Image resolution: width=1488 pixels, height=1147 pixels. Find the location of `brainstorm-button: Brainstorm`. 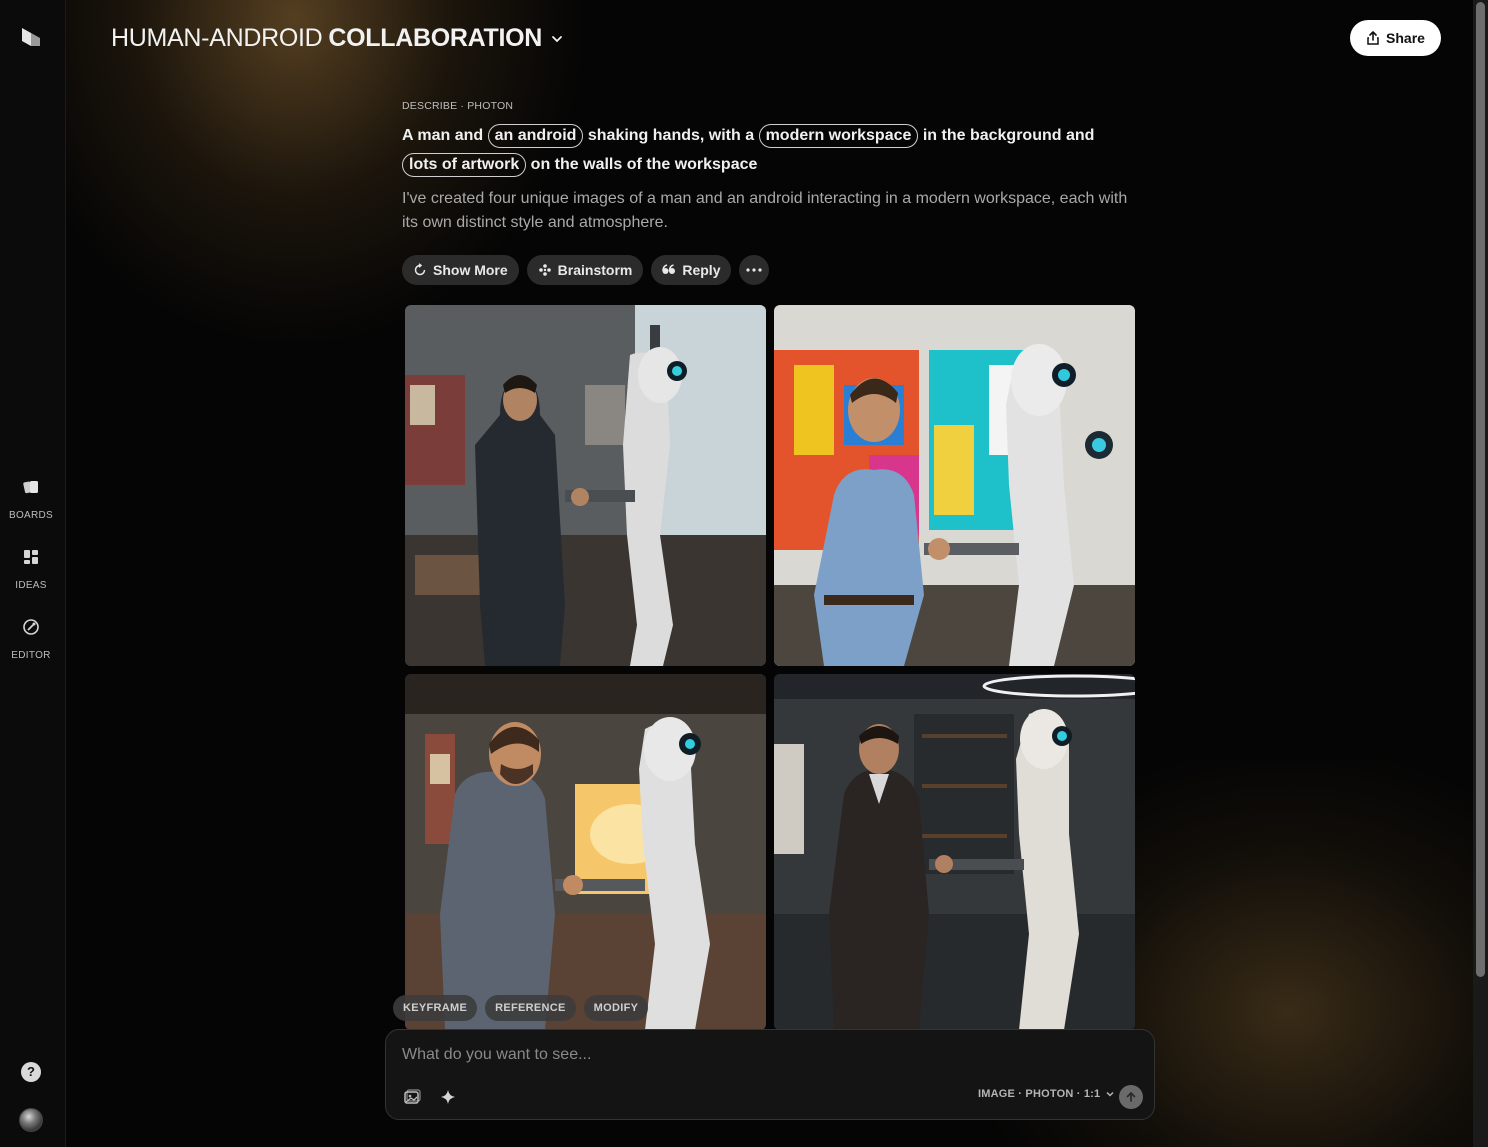

brainstorm-button: Brainstorm is located at coordinates (585, 270).